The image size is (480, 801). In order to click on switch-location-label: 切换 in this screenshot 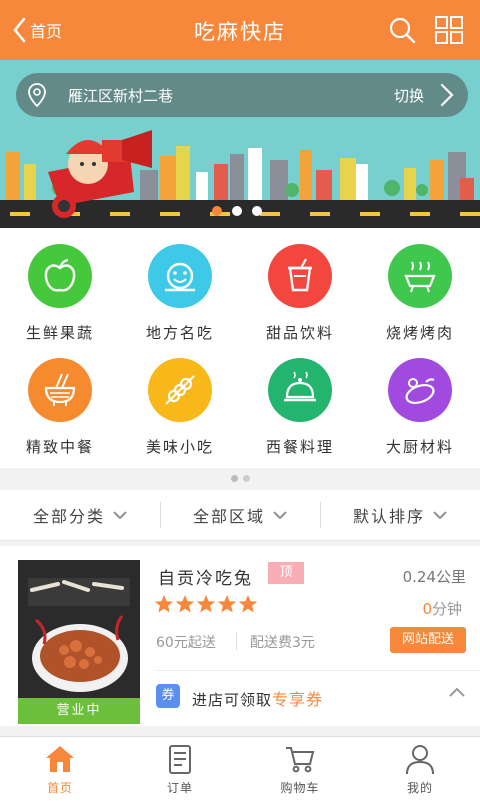, I will do `click(408, 96)`.